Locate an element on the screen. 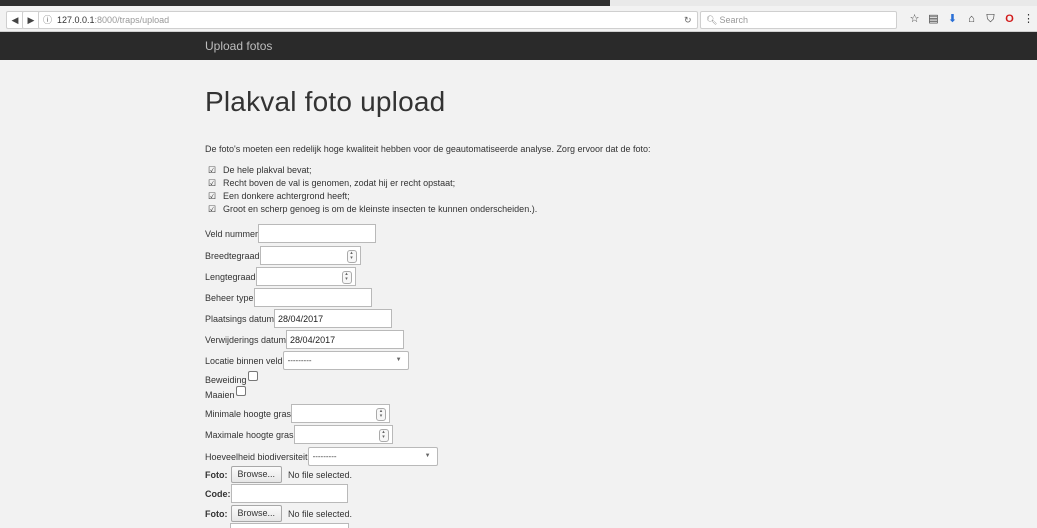  foto1-label: Foto: is located at coordinates (216, 474).